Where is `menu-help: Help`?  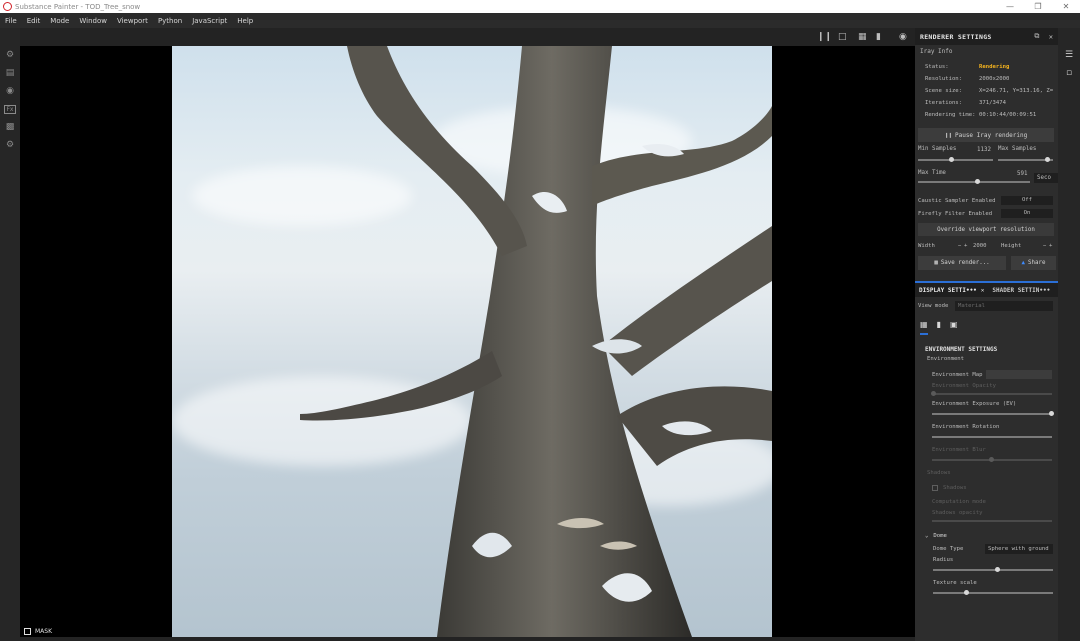 menu-help: Help is located at coordinates (245, 21).